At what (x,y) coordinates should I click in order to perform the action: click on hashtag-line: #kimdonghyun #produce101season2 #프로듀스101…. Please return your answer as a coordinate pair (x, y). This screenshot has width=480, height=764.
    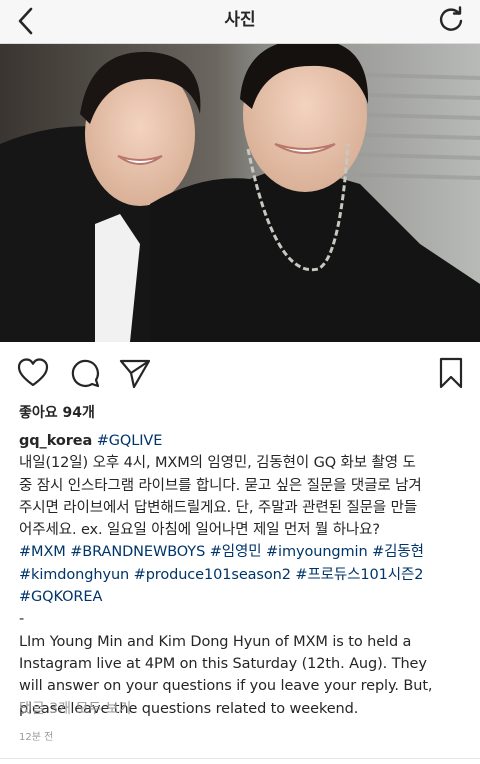
    Looking at the image, I should click on (242, 575).